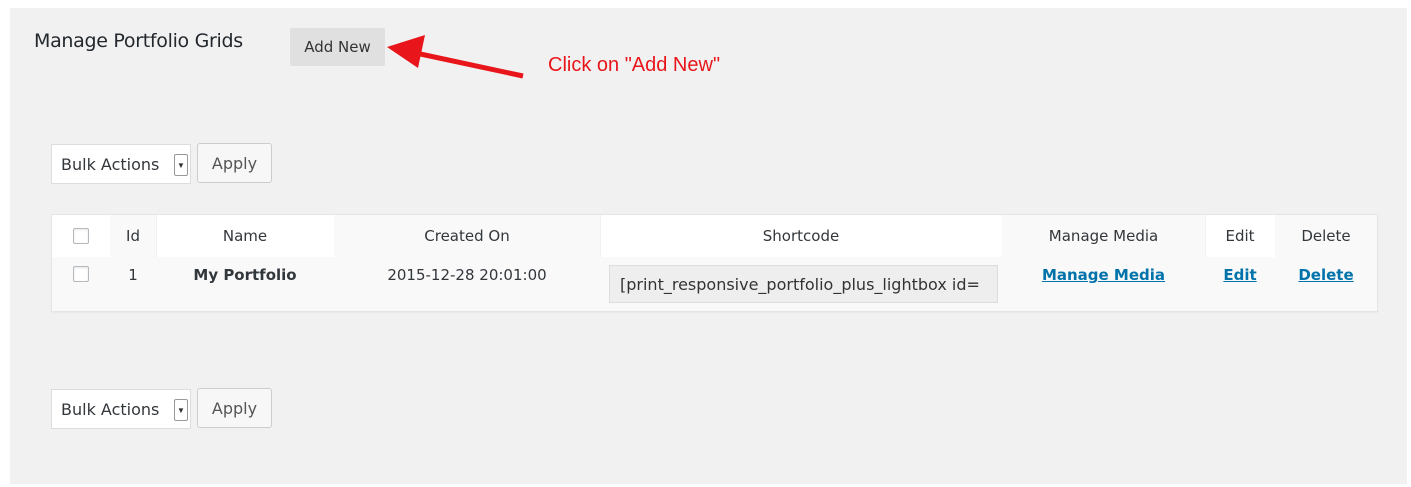  What do you see at coordinates (1325, 288) in the screenshot?
I see `delete-link: Delete` at bounding box center [1325, 288].